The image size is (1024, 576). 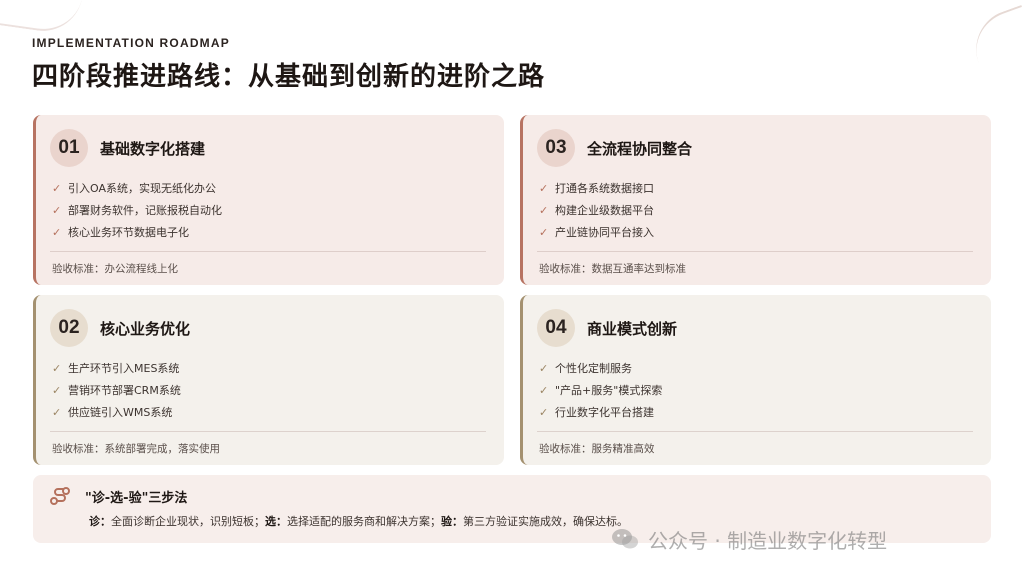 I want to click on list-item: ✓ 部署财务软件，记账报税自动化, so click(x=270, y=210).